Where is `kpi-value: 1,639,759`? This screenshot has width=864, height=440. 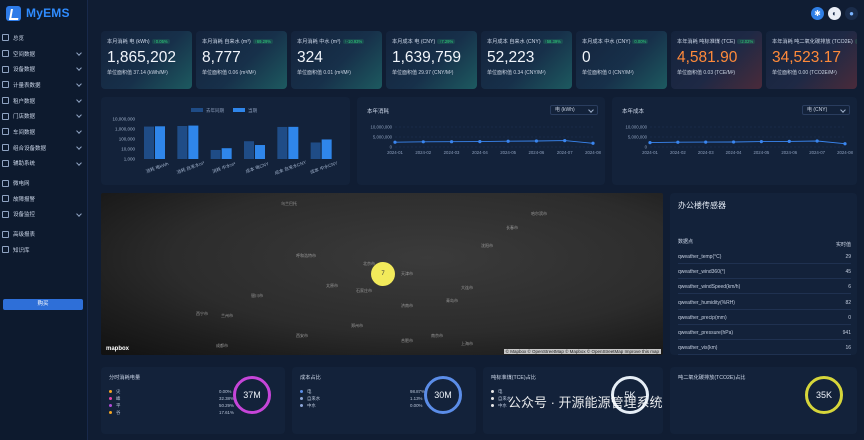 kpi-value: 1,639,759 is located at coordinates (426, 57).